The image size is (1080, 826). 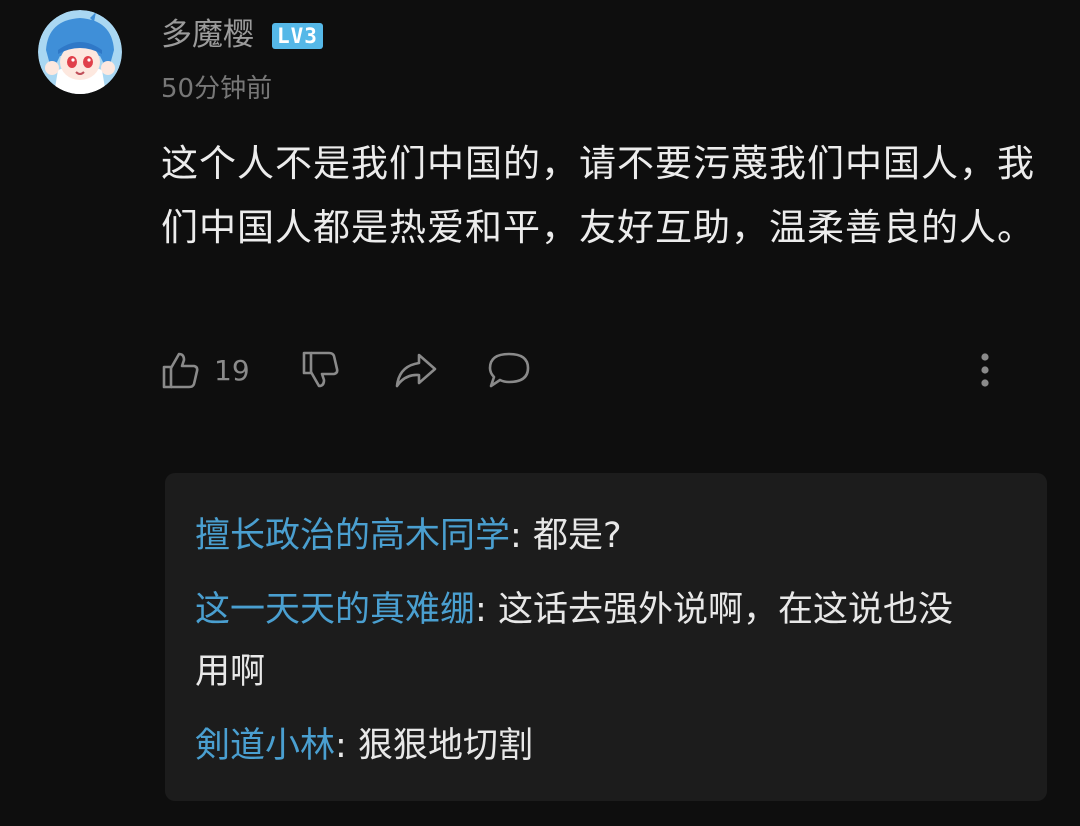 What do you see at coordinates (445, 746) in the screenshot?
I see `reply-text: 狠狠地切割` at bounding box center [445, 746].